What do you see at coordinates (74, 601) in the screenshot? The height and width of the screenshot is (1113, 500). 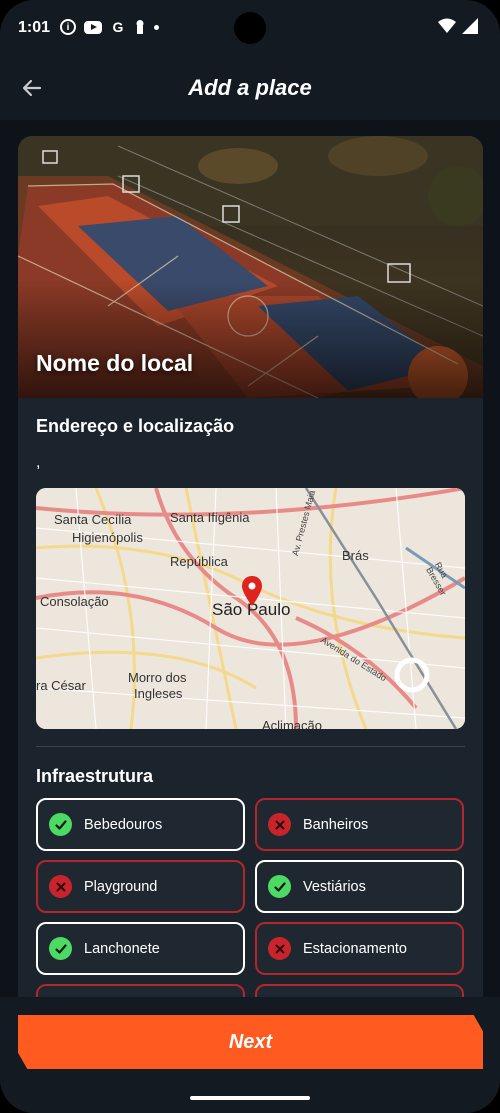 I see `map-label: Consolação` at bounding box center [74, 601].